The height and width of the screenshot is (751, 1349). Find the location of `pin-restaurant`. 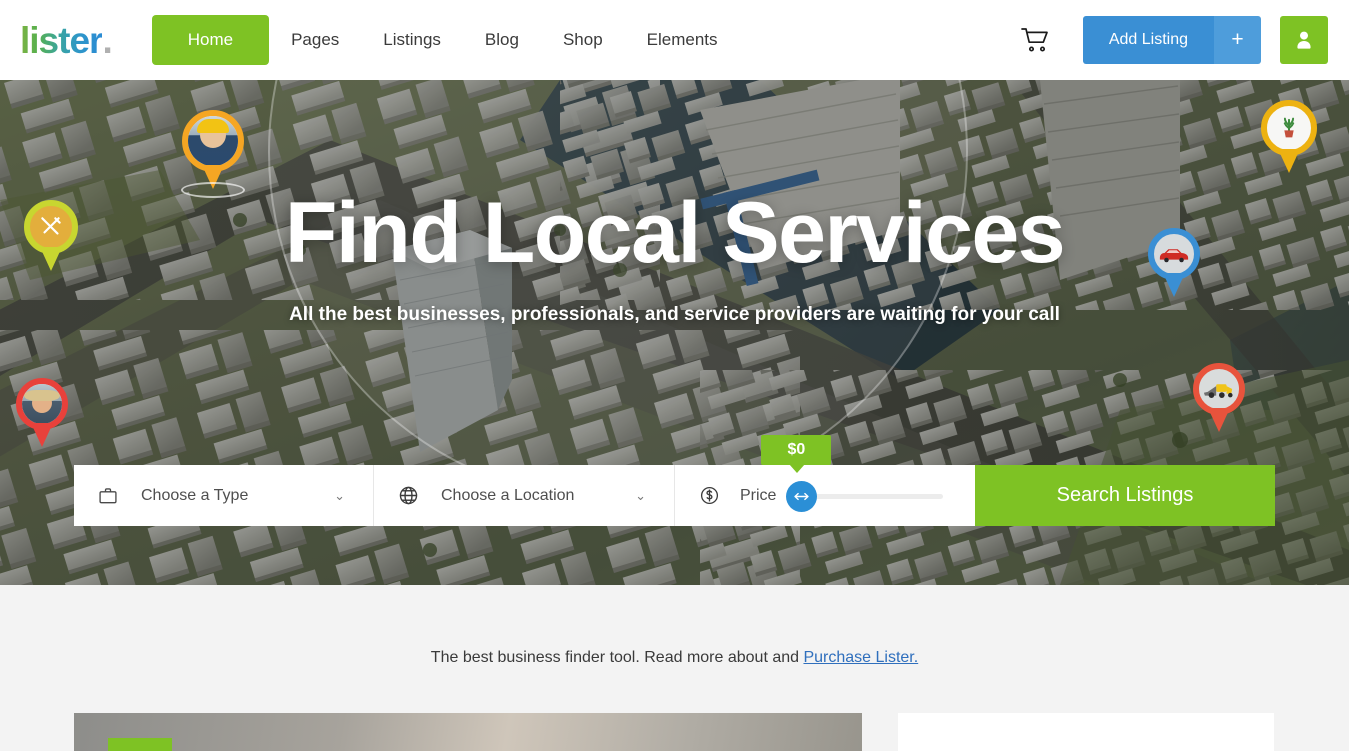

pin-restaurant is located at coordinates (51, 235).